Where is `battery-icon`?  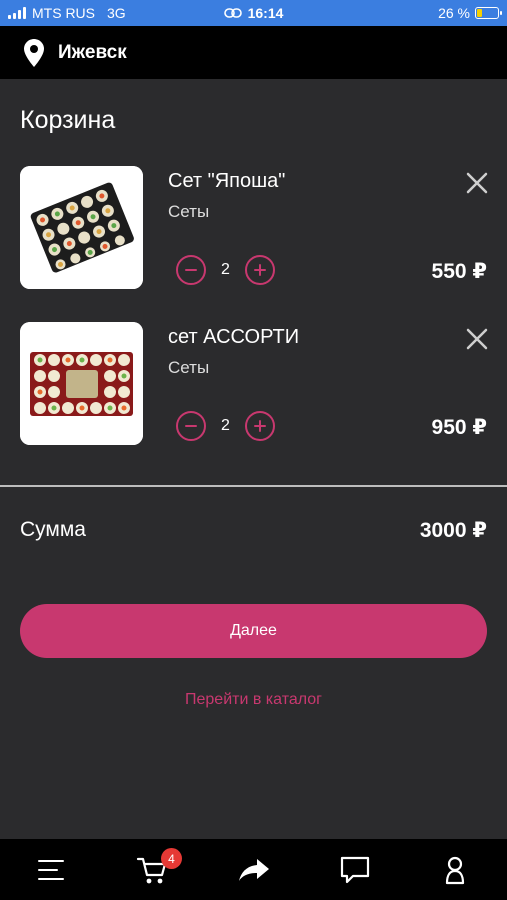 battery-icon is located at coordinates (488, 13).